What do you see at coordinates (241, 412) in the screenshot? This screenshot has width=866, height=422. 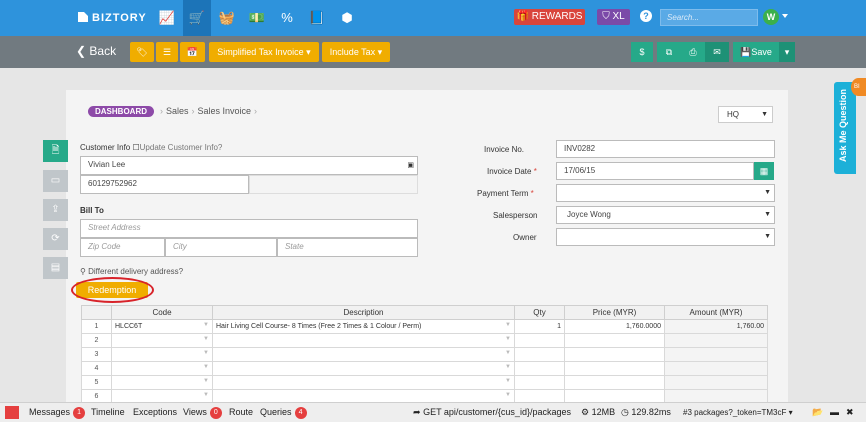 I see `debug-tab-route: Route` at bounding box center [241, 412].